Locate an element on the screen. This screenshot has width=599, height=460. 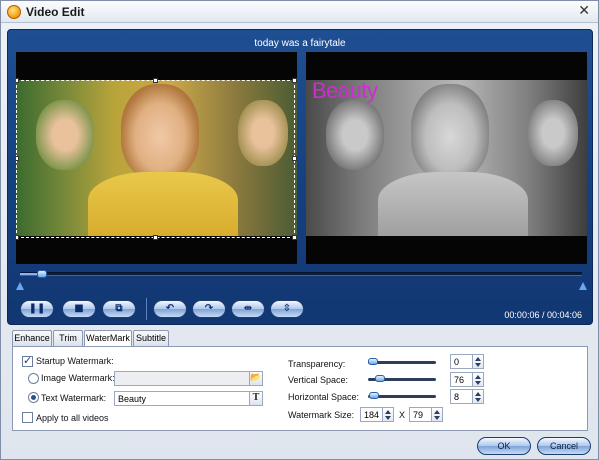
stop-icon: ■ is located at coordinates (79, 308).